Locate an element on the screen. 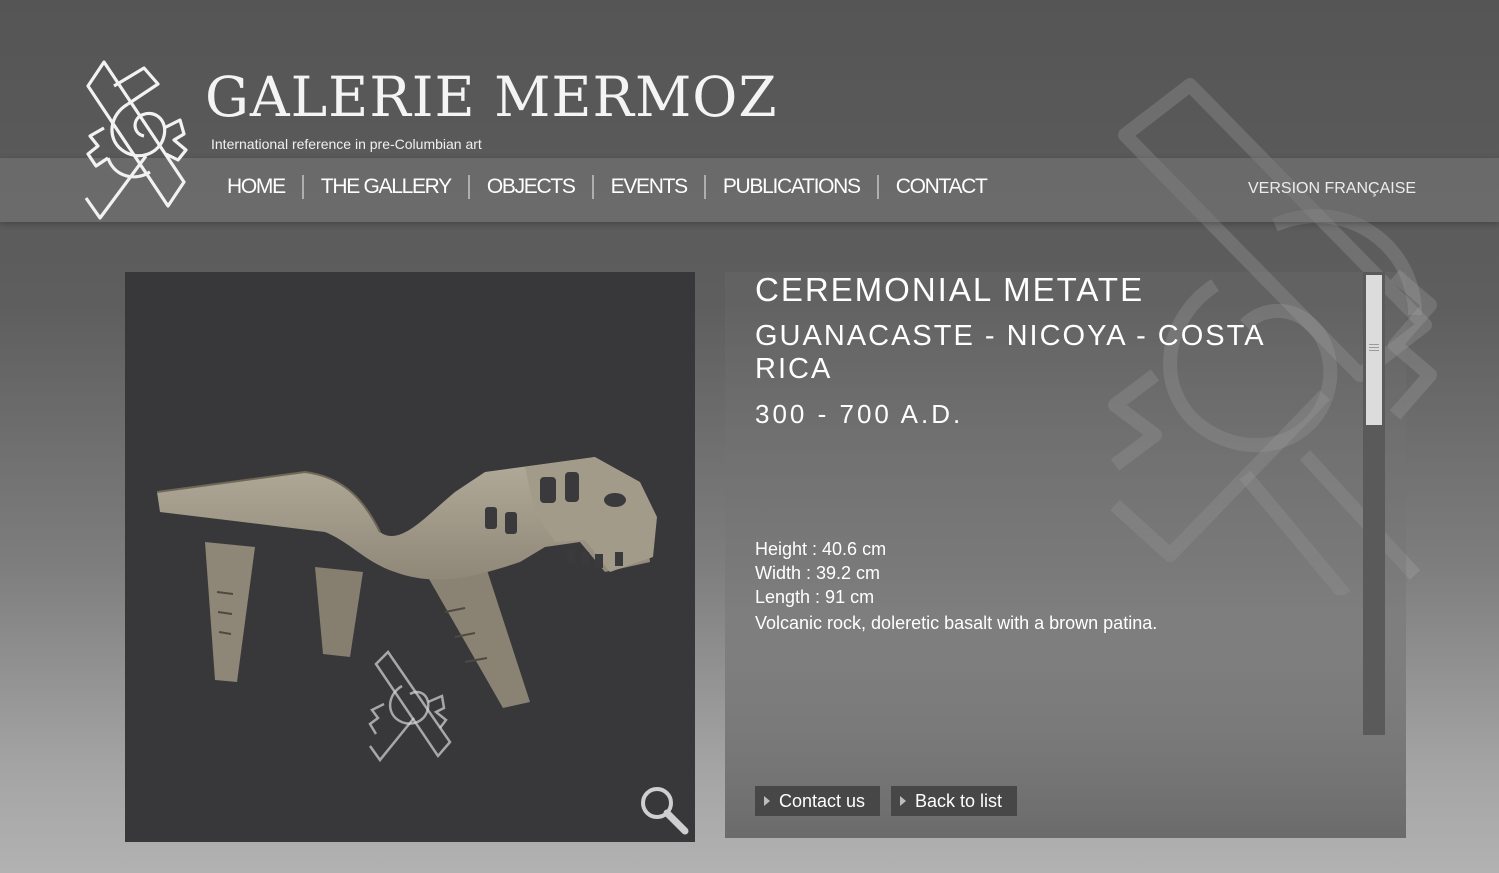 Image resolution: width=1499 pixels, height=873 pixels. back-to-list-label: Back to list is located at coordinates (959, 801).